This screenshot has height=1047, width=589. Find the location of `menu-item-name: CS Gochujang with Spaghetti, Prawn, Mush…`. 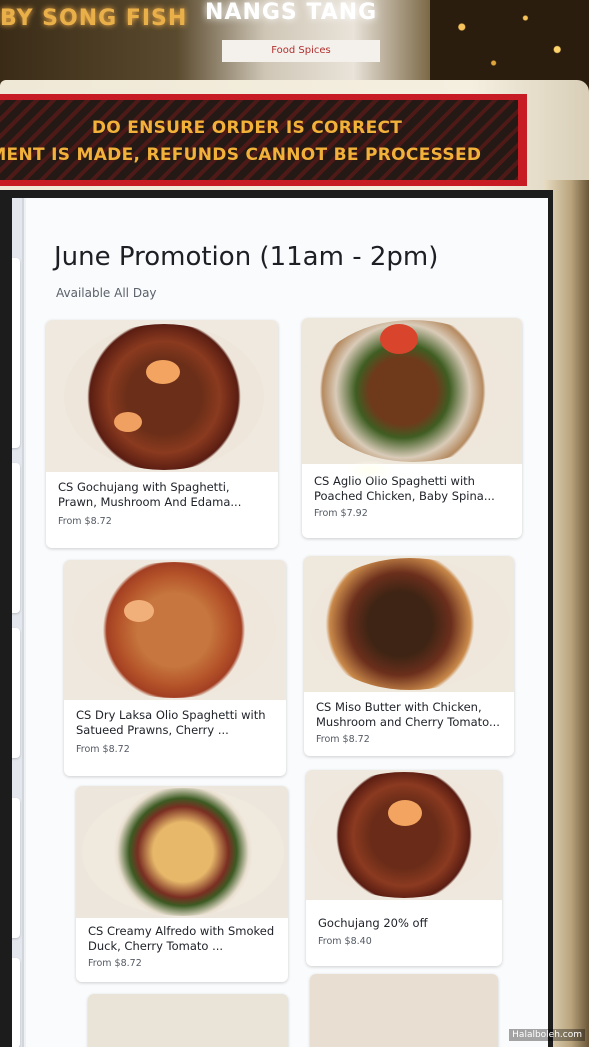

menu-item-name: CS Gochujang with Spaghetti, Prawn, Mush… is located at coordinates (150, 494).